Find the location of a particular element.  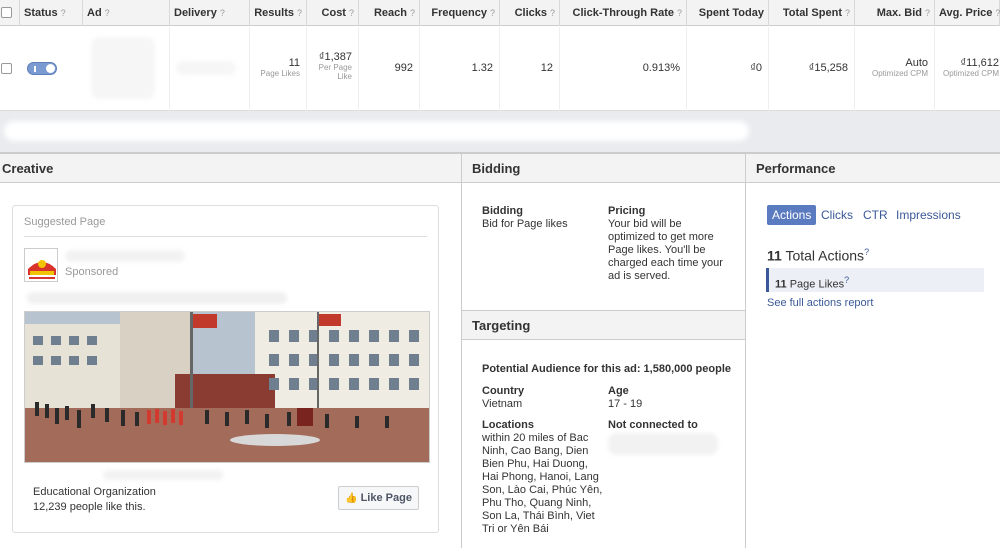

page-category: Educational Organization is located at coordinates (94, 492).